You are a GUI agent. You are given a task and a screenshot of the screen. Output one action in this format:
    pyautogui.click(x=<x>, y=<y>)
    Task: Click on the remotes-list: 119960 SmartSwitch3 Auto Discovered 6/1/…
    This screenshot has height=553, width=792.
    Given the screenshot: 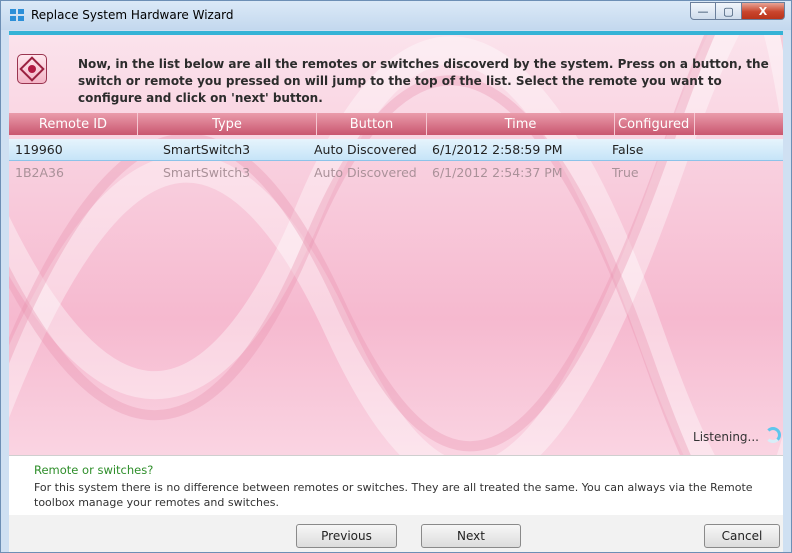 What is the action you would take?
    pyautogui.click(x=396, y=161)
    